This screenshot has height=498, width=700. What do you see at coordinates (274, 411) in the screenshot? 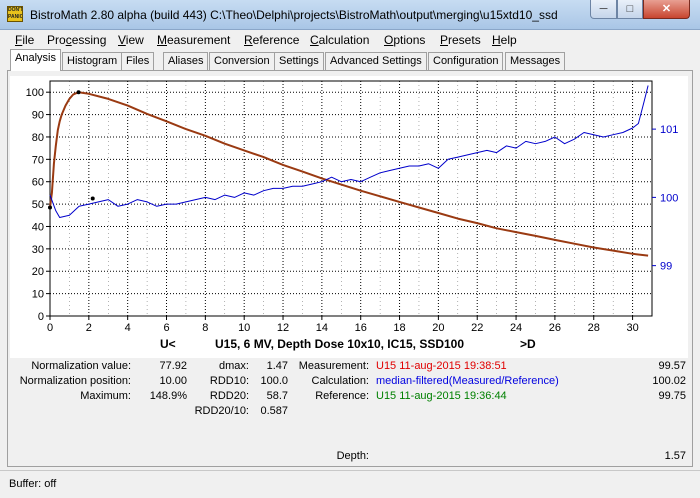
I see `rdd2010-value: 0.587` at bounding box center [274, 411].